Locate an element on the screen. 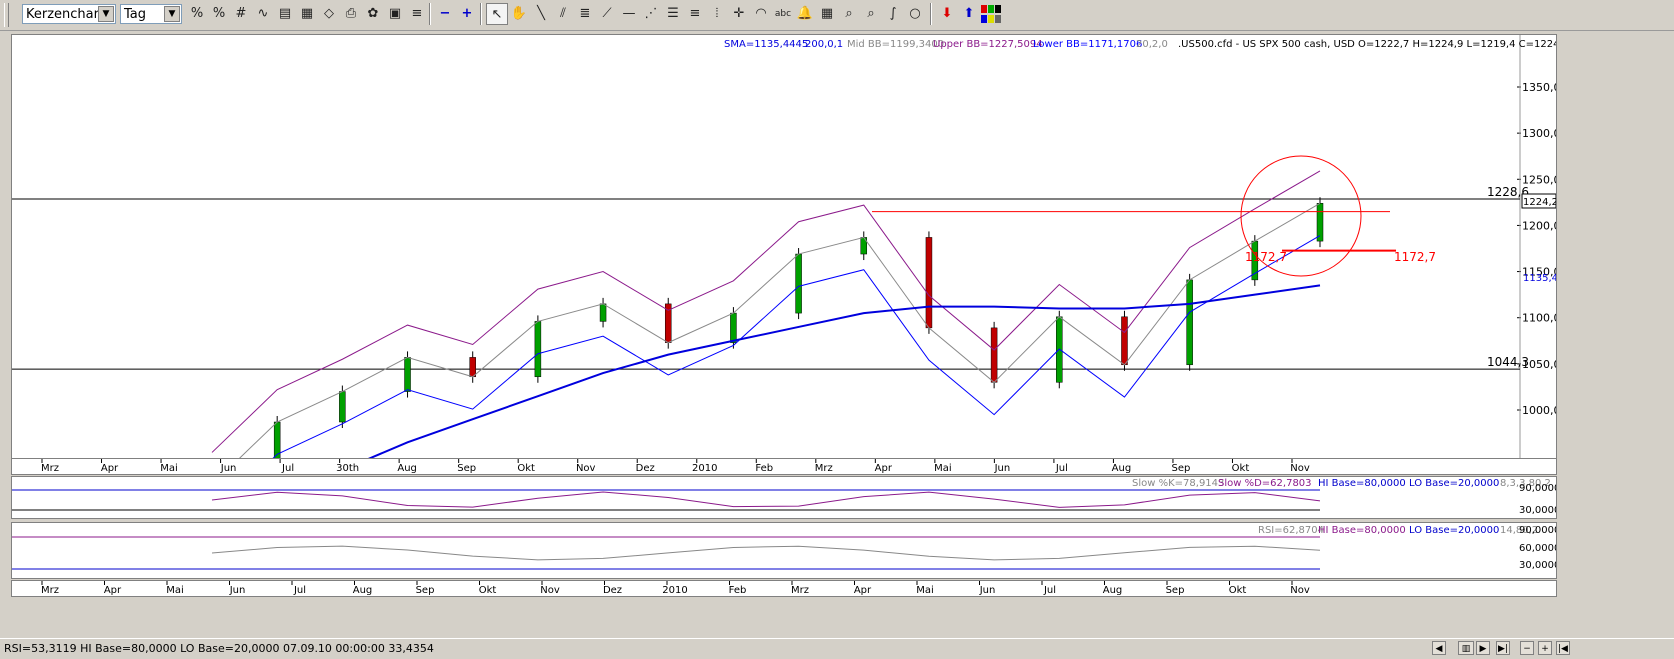  date-label: Mrz is located at coordinates (824, 468).